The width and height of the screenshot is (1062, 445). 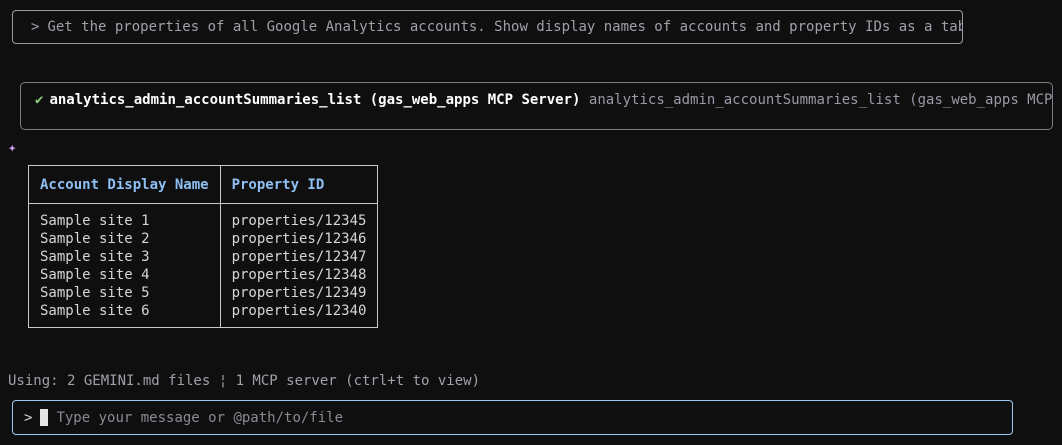 What do you see at coordinates (44, 417) in the screenshot?
I see `text-cursor` at bounding box center [44, 417].